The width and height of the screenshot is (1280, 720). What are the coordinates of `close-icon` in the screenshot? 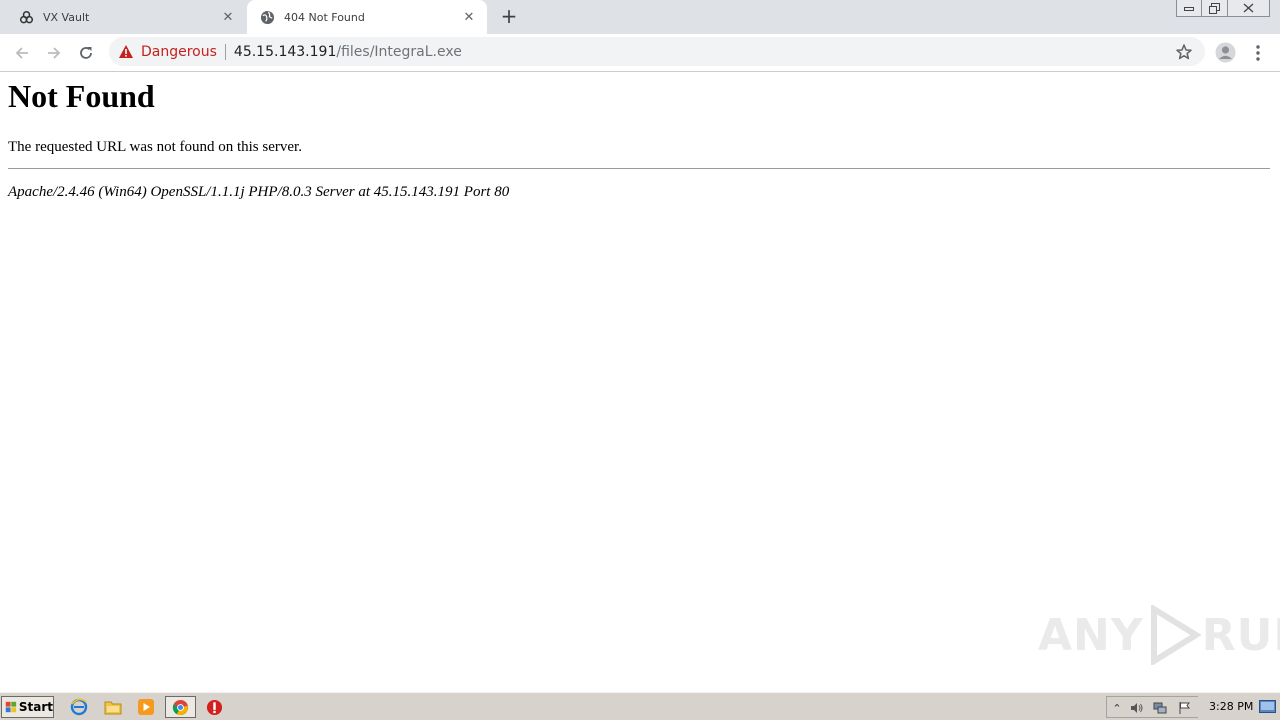 It's located at (1248, 8).